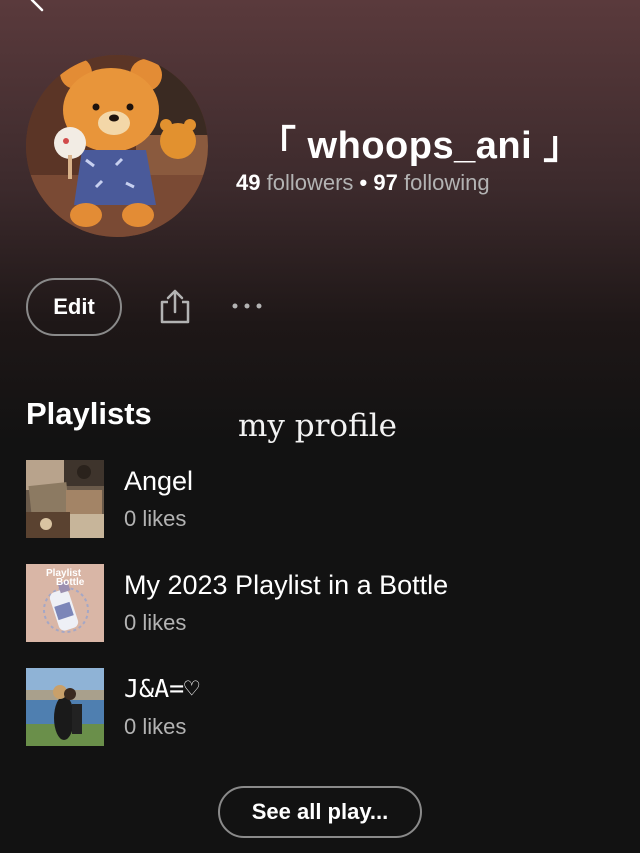  I want to click on playlist-cover: Playlist Bottle, so click(65, 603).